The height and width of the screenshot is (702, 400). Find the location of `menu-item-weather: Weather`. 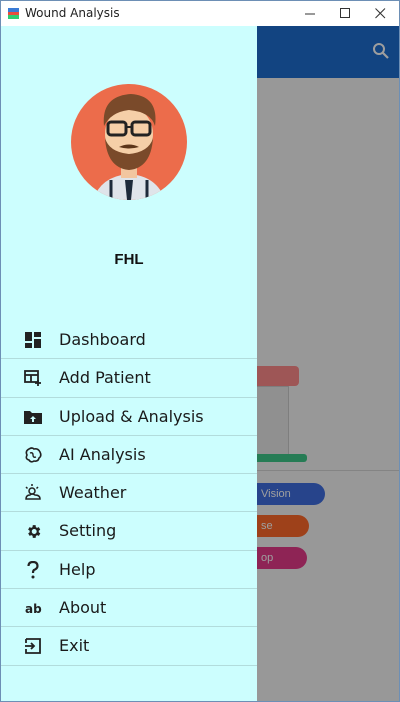

menu-item-weather: Weather is located at coordinates (129, 493).